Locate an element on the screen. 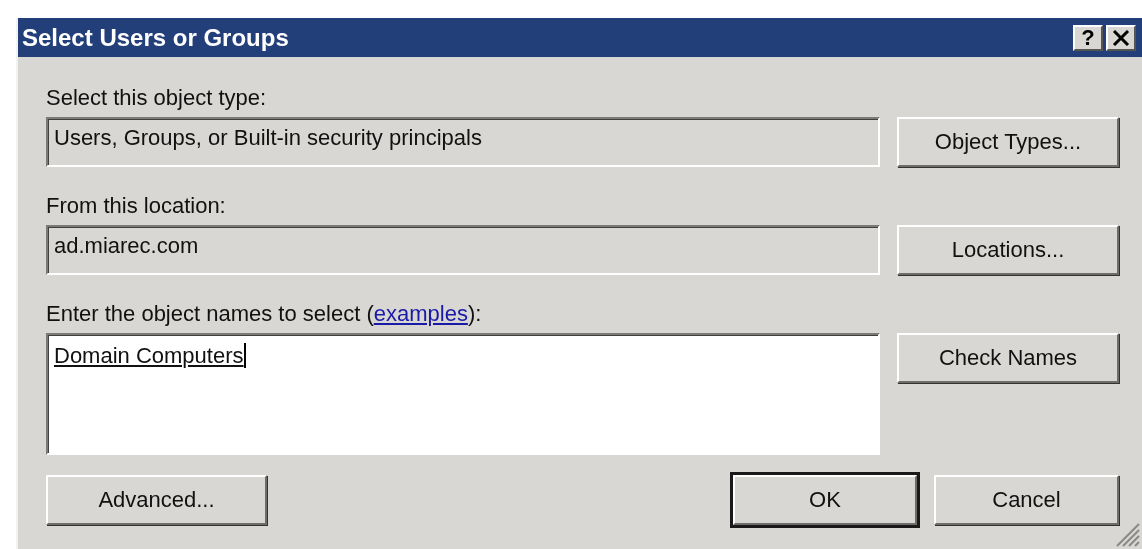 The width and height of the screenshot is (1142, 549). field-label: From this location: is located at coordinates (136, 205).